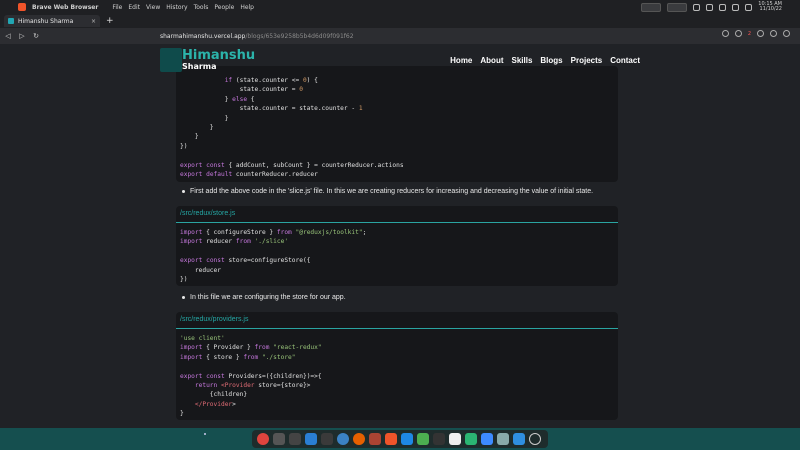  I want to click on nav-contact: Contact, so click(625, 60).